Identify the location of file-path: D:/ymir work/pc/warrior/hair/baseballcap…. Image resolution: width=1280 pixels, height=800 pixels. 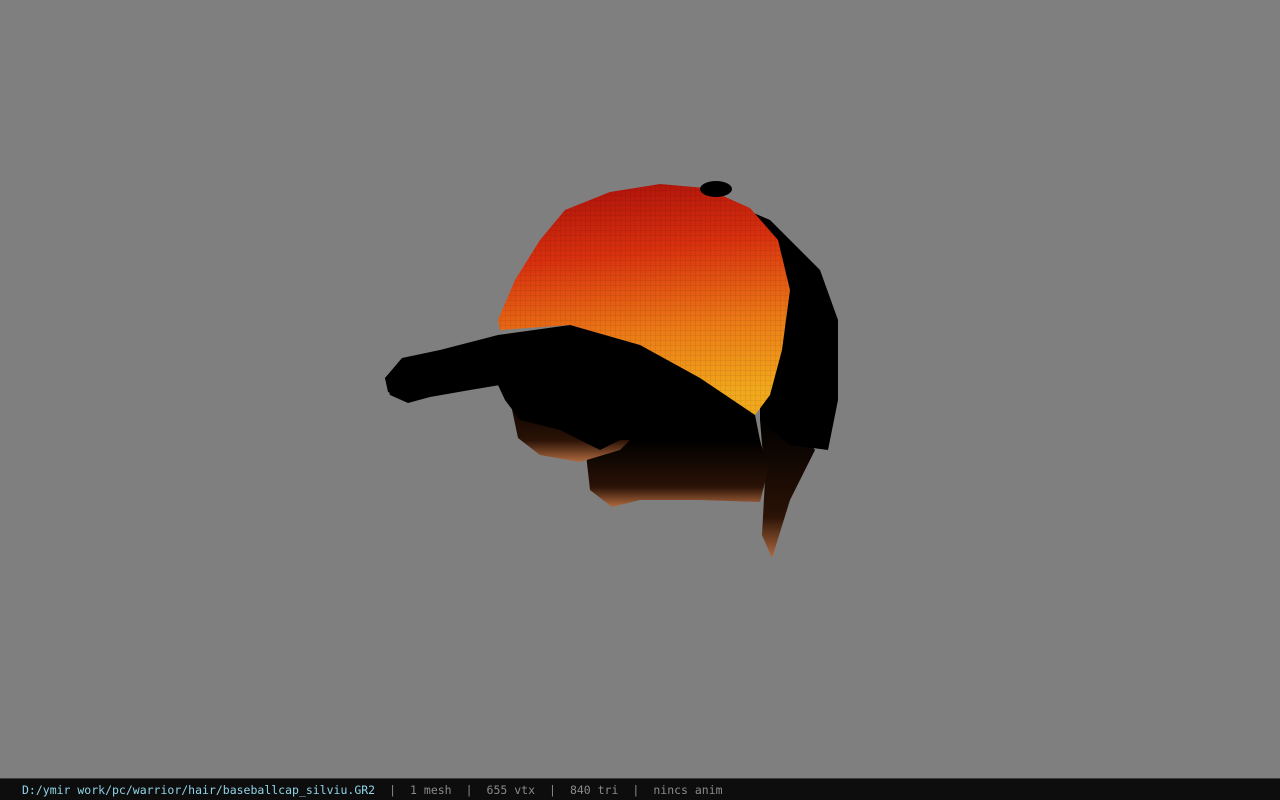
(199, 789).